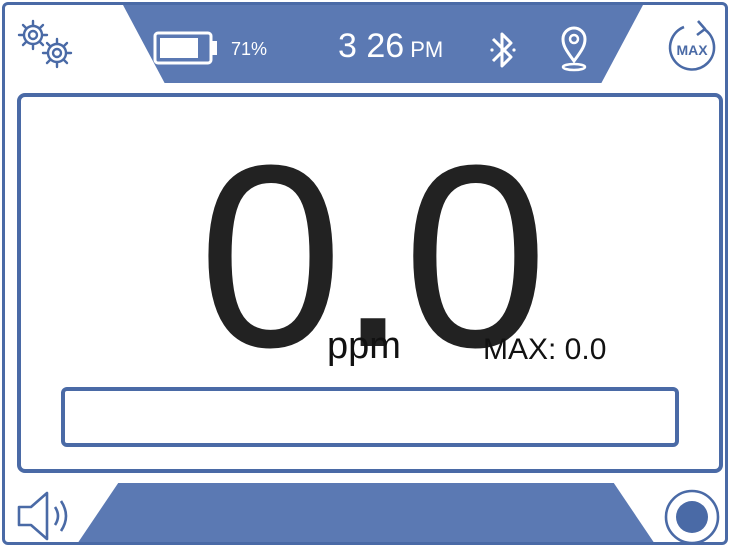  I want to click on speaker-button, so click(47, 515).